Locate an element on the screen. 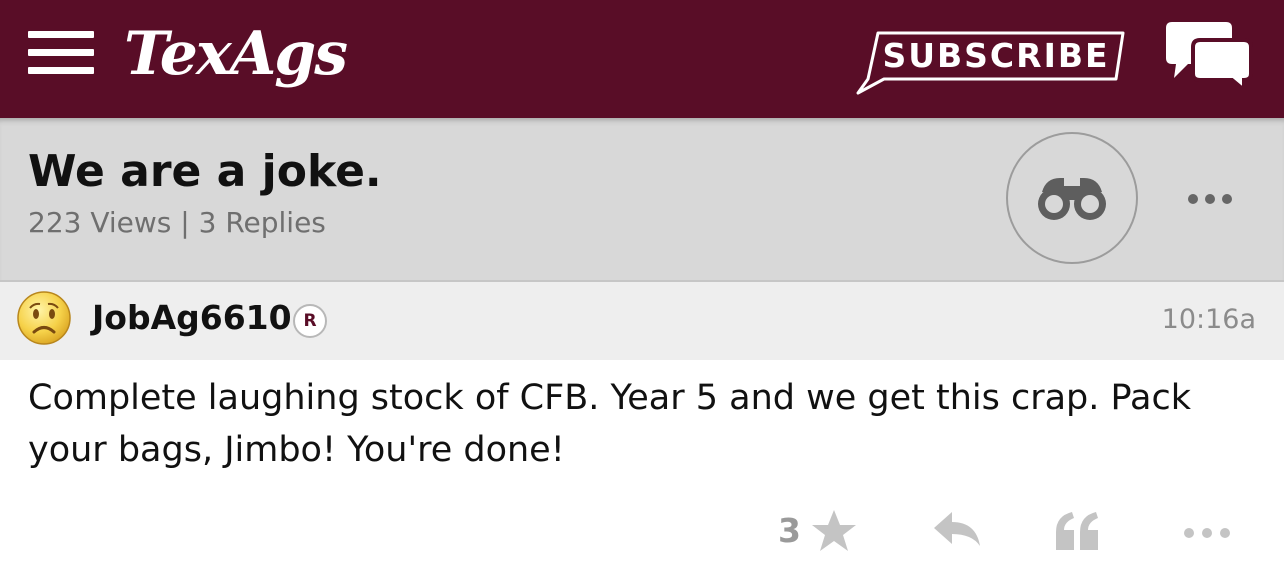 The width and height of the screenshot is (1284, 581). thread-more-ellipsis-icon is located at coordinates (1210, 199).